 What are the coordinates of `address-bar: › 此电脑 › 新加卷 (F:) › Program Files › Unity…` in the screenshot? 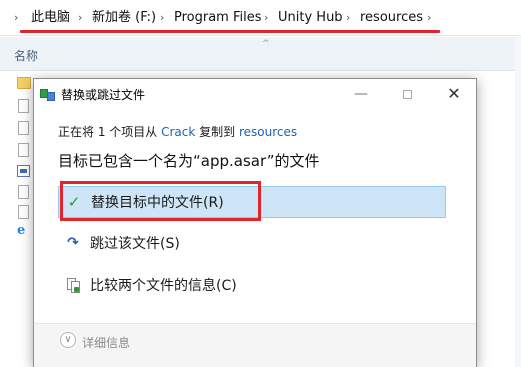 It's located at (260, 18).